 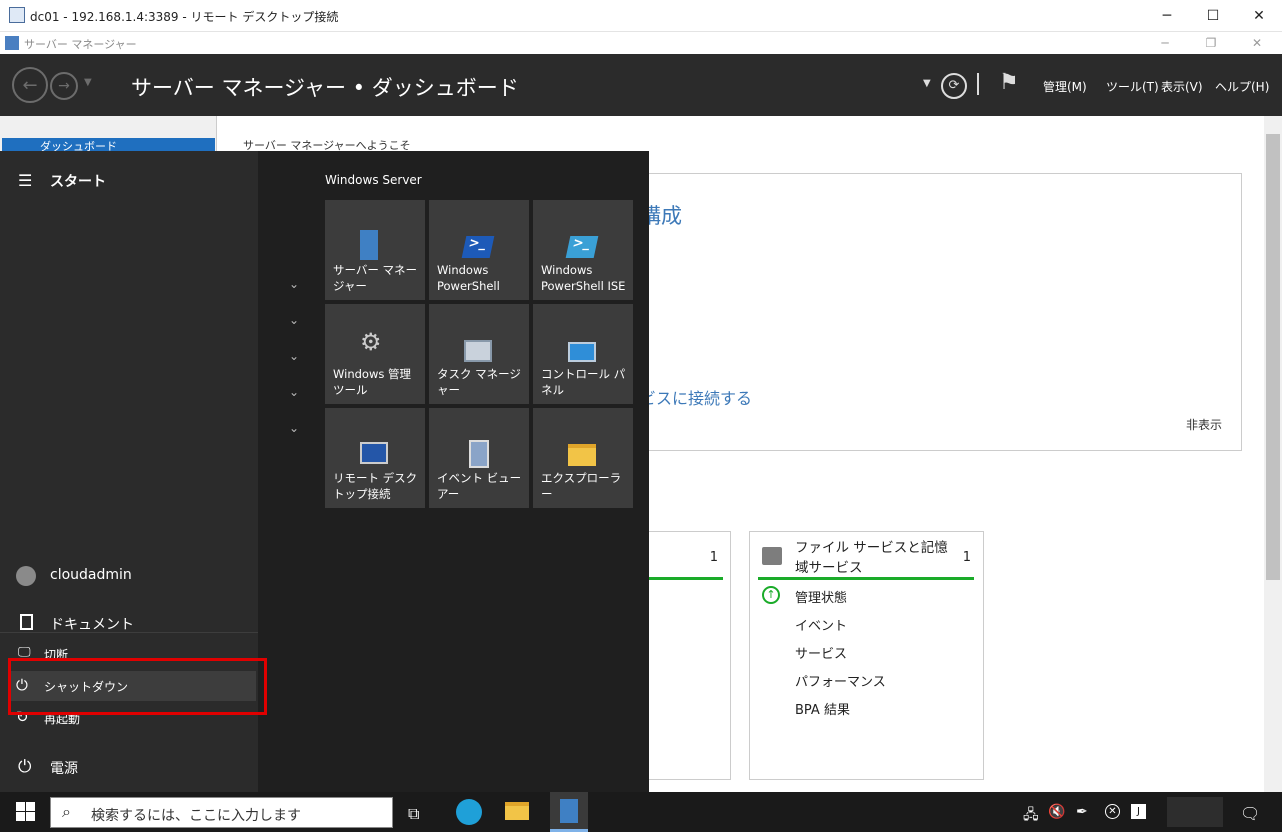 I want to click on tile-server-manager: サーバー マネージャー, so click(x=375, y=250).